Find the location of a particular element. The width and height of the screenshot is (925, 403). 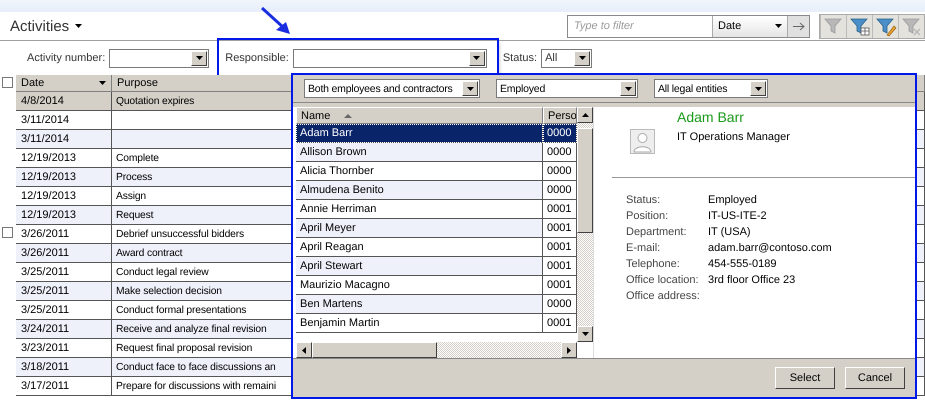

column-header: Date is located at coordinates (64, 83).